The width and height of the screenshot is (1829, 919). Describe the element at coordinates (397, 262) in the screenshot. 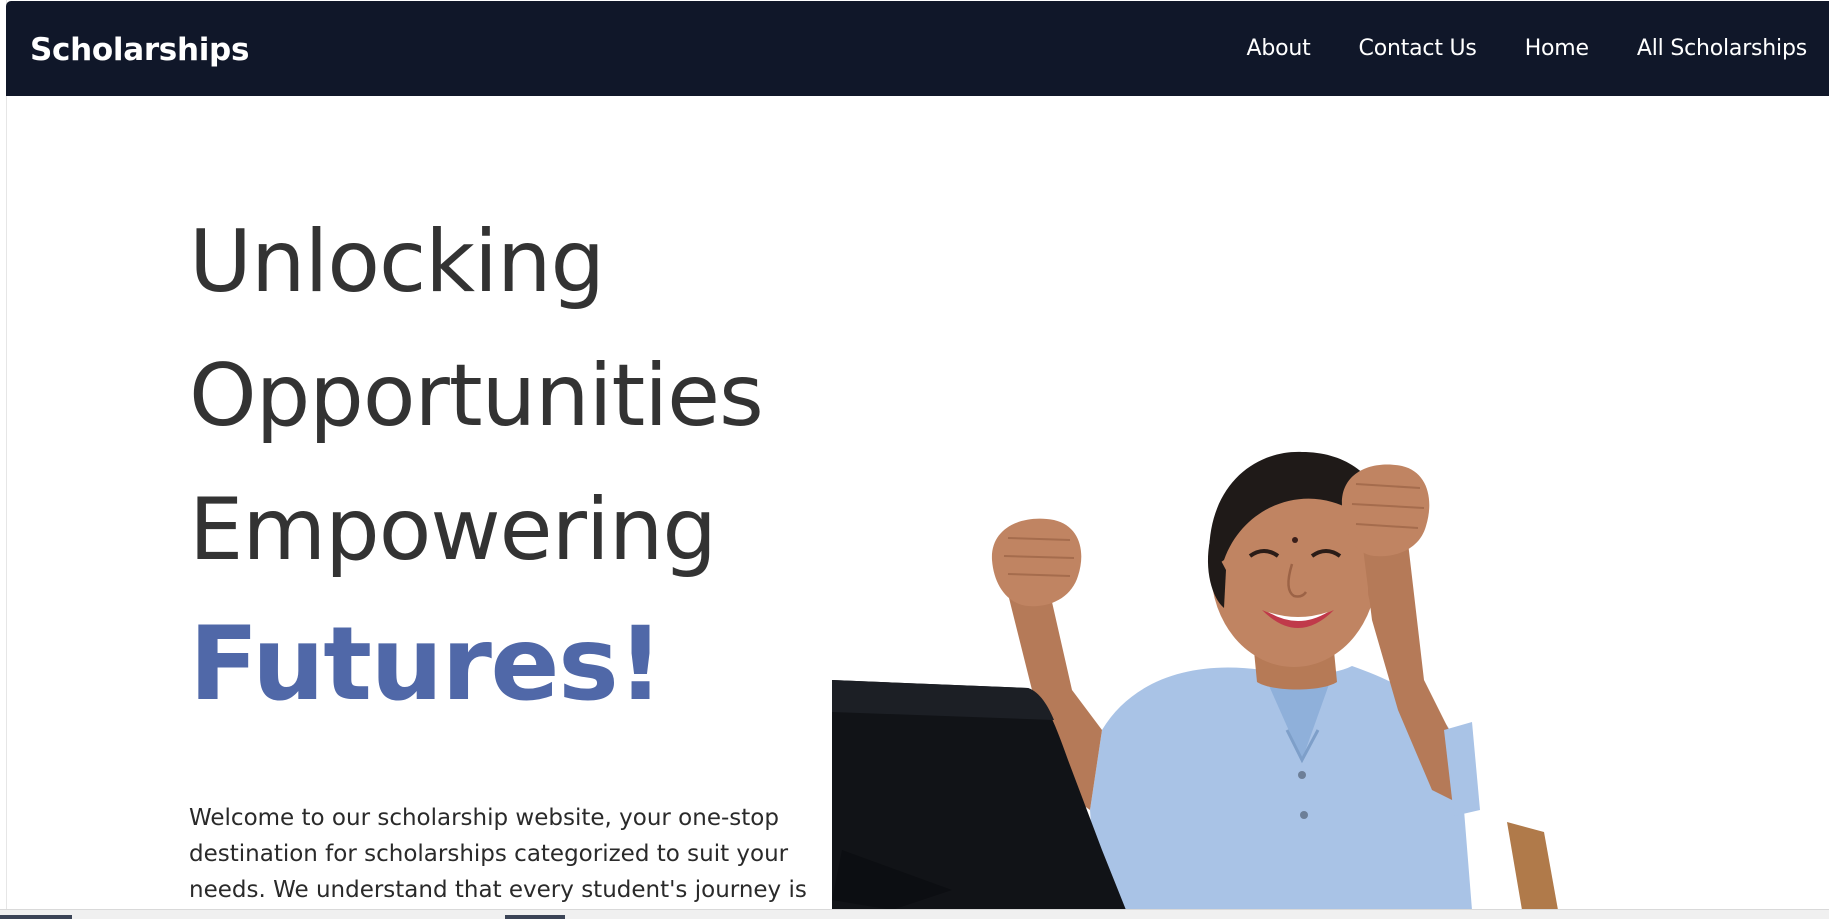

I see `hero-line-unlocking: Unlocking` at that location.